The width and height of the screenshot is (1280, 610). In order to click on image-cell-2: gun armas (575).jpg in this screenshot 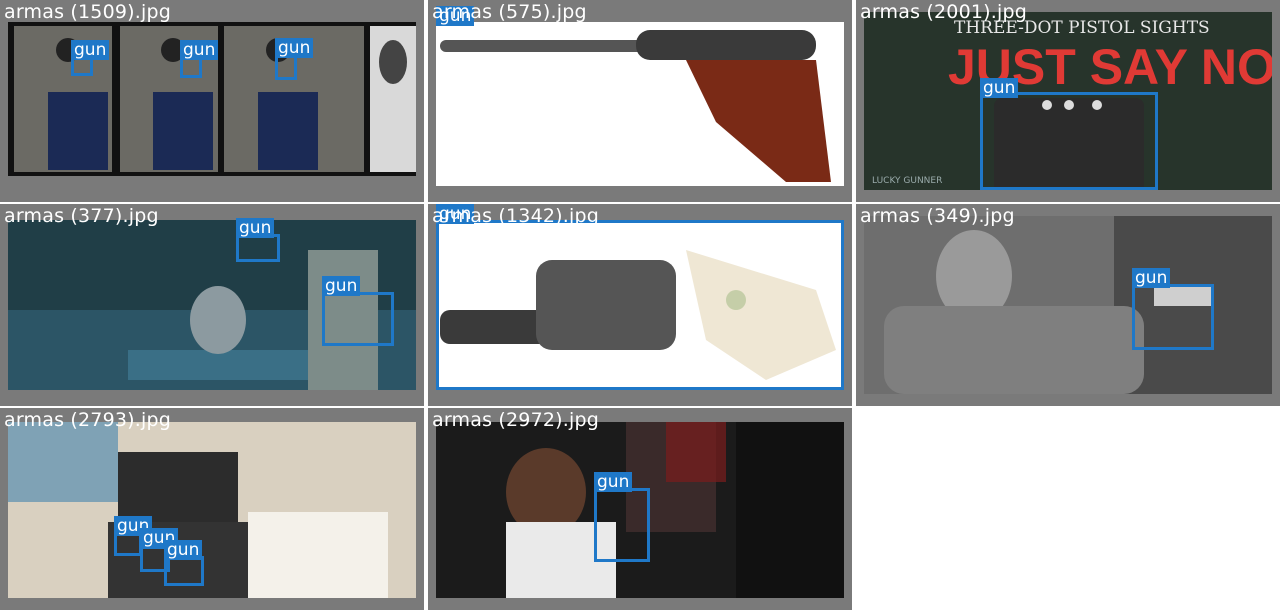, I will do `click(640, 101)`.